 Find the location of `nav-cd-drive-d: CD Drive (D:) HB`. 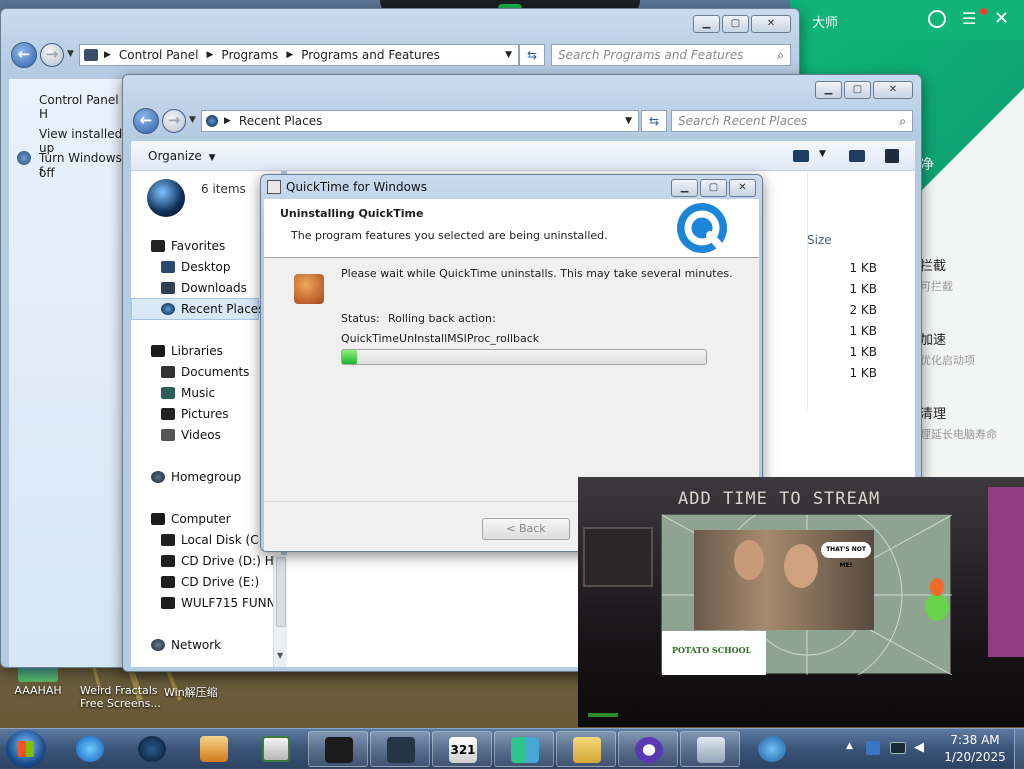

nav-cd-drive-d: CD Drive (D:) HB is located at coordinates (221, 561).